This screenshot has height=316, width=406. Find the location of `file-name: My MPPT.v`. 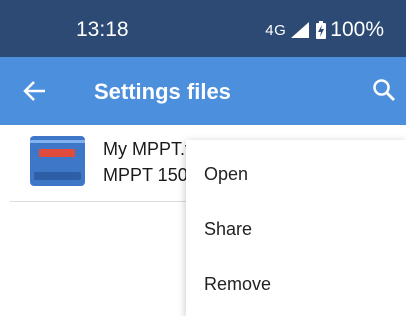

file-name: My MPPT.v is located at coordinates (149, 149).